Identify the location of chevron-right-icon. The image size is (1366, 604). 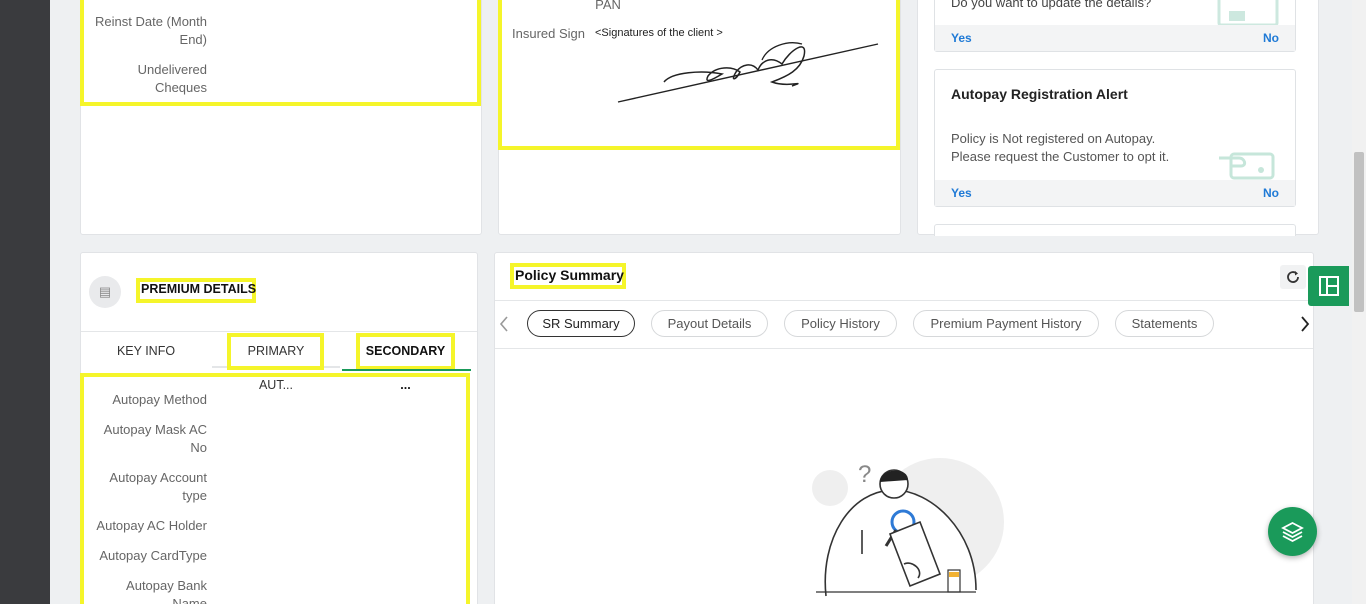
(1305, 324).